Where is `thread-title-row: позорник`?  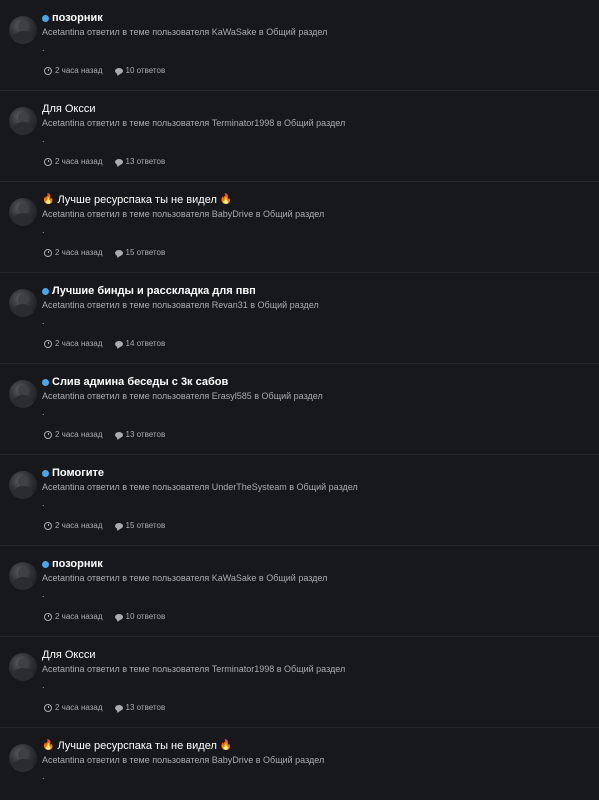 thread-title-row: позорник is located at coordinates (72, 564).